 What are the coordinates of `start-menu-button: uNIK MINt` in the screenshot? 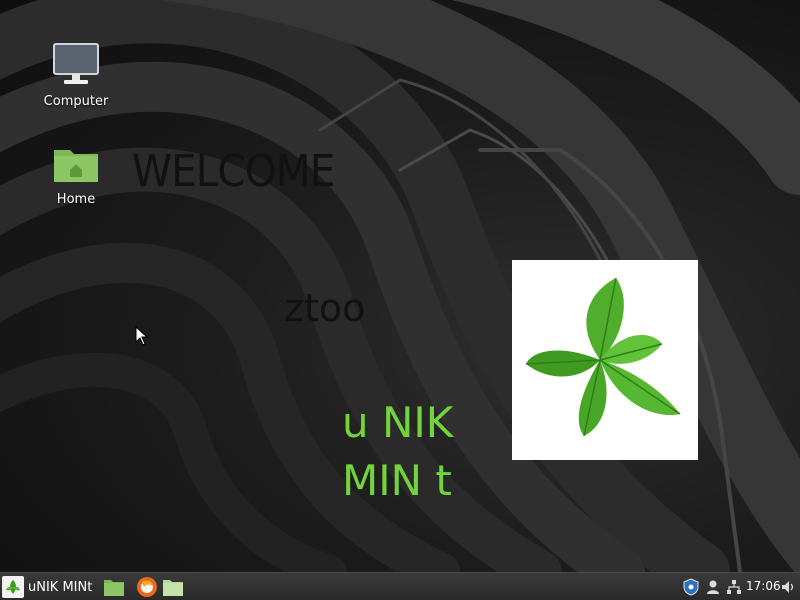 It's located at (50, 587).